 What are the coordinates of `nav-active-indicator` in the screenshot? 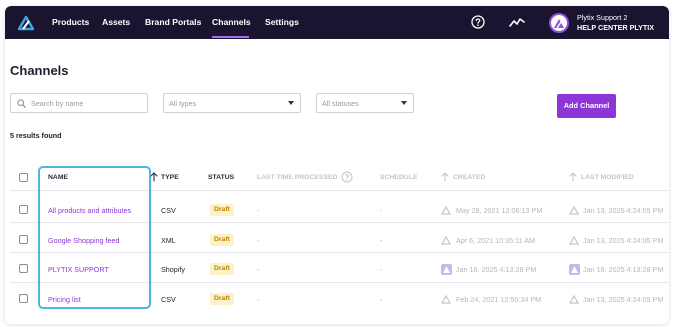 It's located at (230, 37).